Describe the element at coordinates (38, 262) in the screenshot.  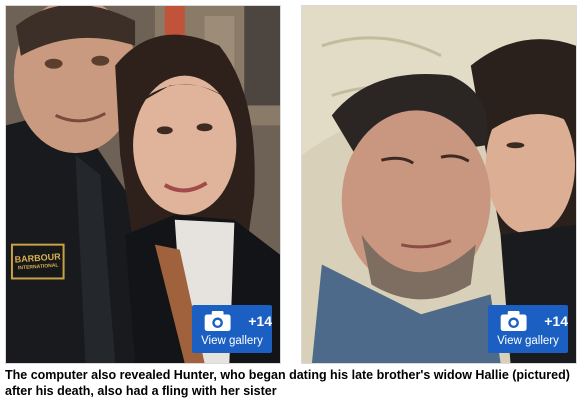
I see `jacket-patch: BARBOUR INTERNATIONAL` at that location.